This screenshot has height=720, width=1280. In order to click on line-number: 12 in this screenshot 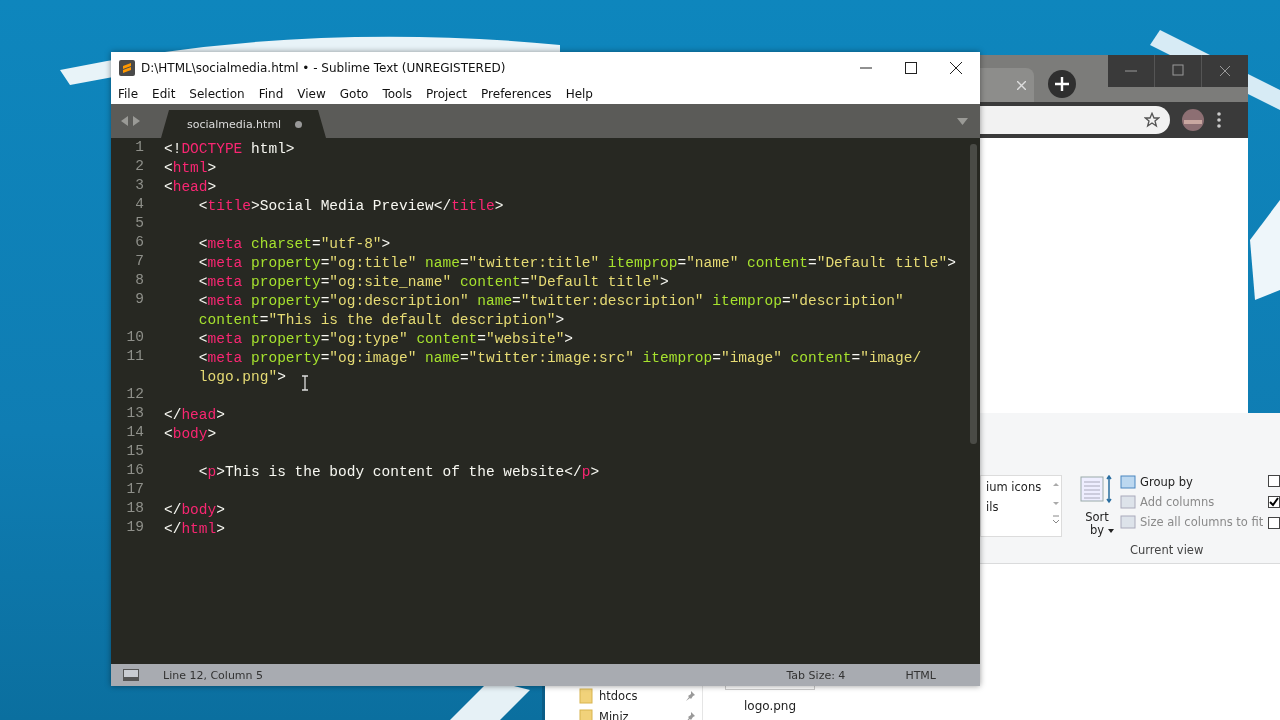, I will do `click(135, 394)`.